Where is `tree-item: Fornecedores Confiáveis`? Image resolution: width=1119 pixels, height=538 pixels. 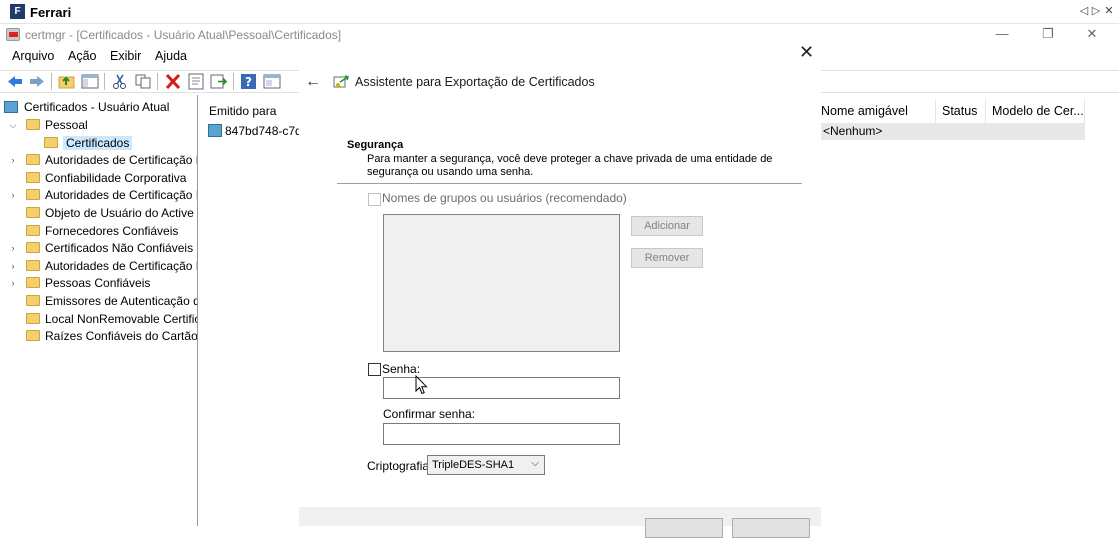 tree-item: Fornecedores Confiáveis is located at coordinates (102, 231).